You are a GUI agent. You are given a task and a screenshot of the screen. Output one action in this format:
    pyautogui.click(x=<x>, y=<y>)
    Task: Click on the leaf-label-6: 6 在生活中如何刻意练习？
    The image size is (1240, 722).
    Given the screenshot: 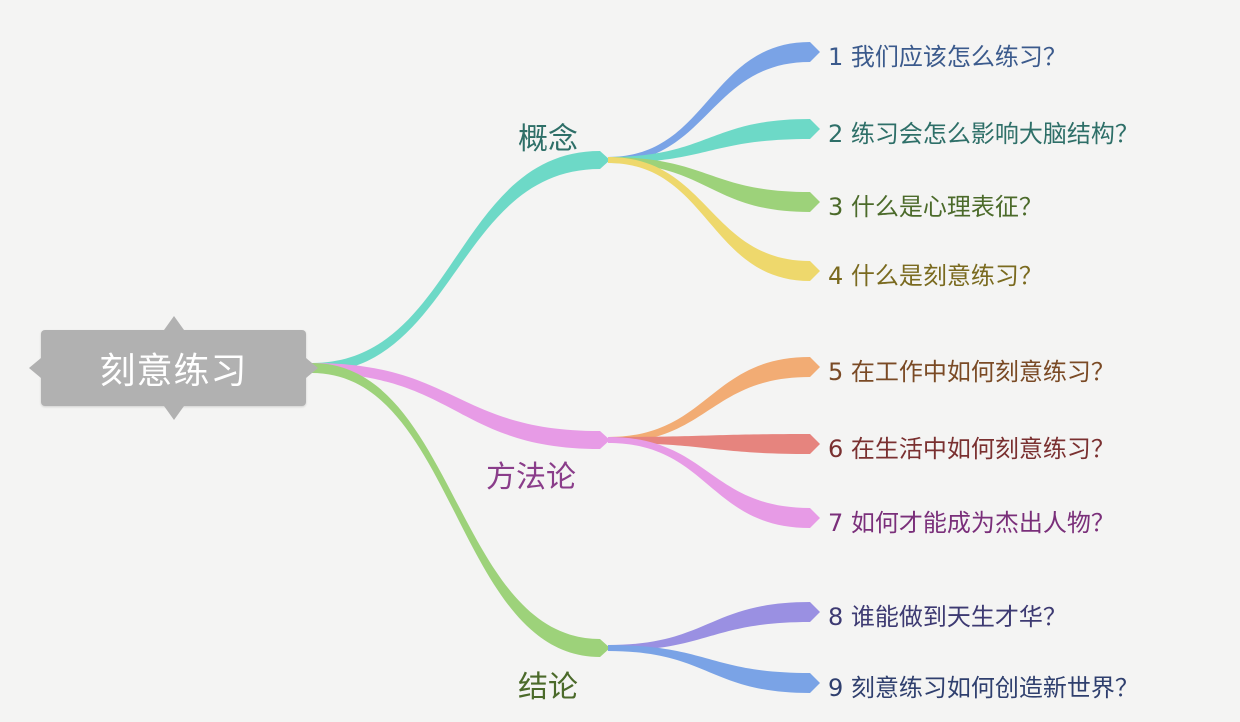 What is the action you would take?
    pyautogui.click(x=971, y=446)
    